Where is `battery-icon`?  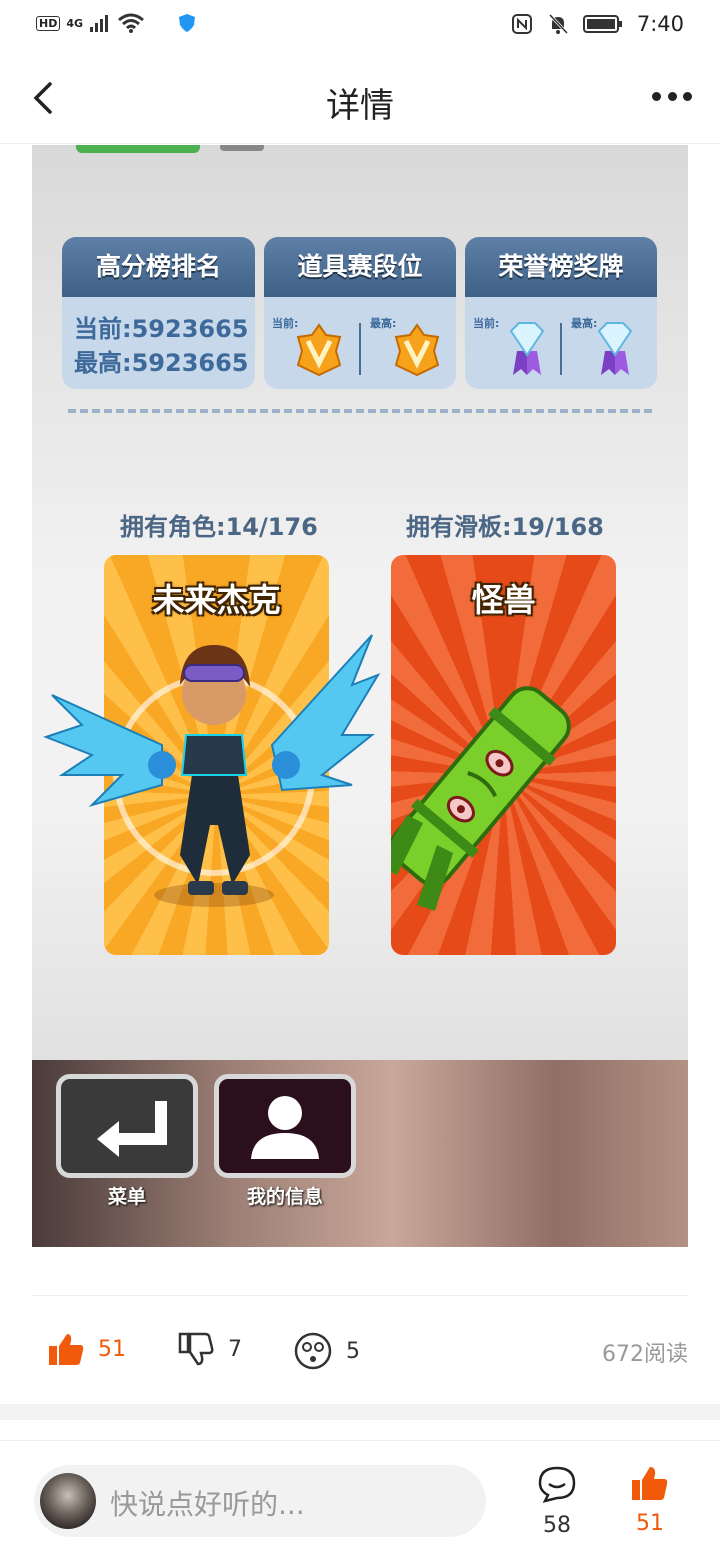 battery-icon is located at coordinates (602, 24).